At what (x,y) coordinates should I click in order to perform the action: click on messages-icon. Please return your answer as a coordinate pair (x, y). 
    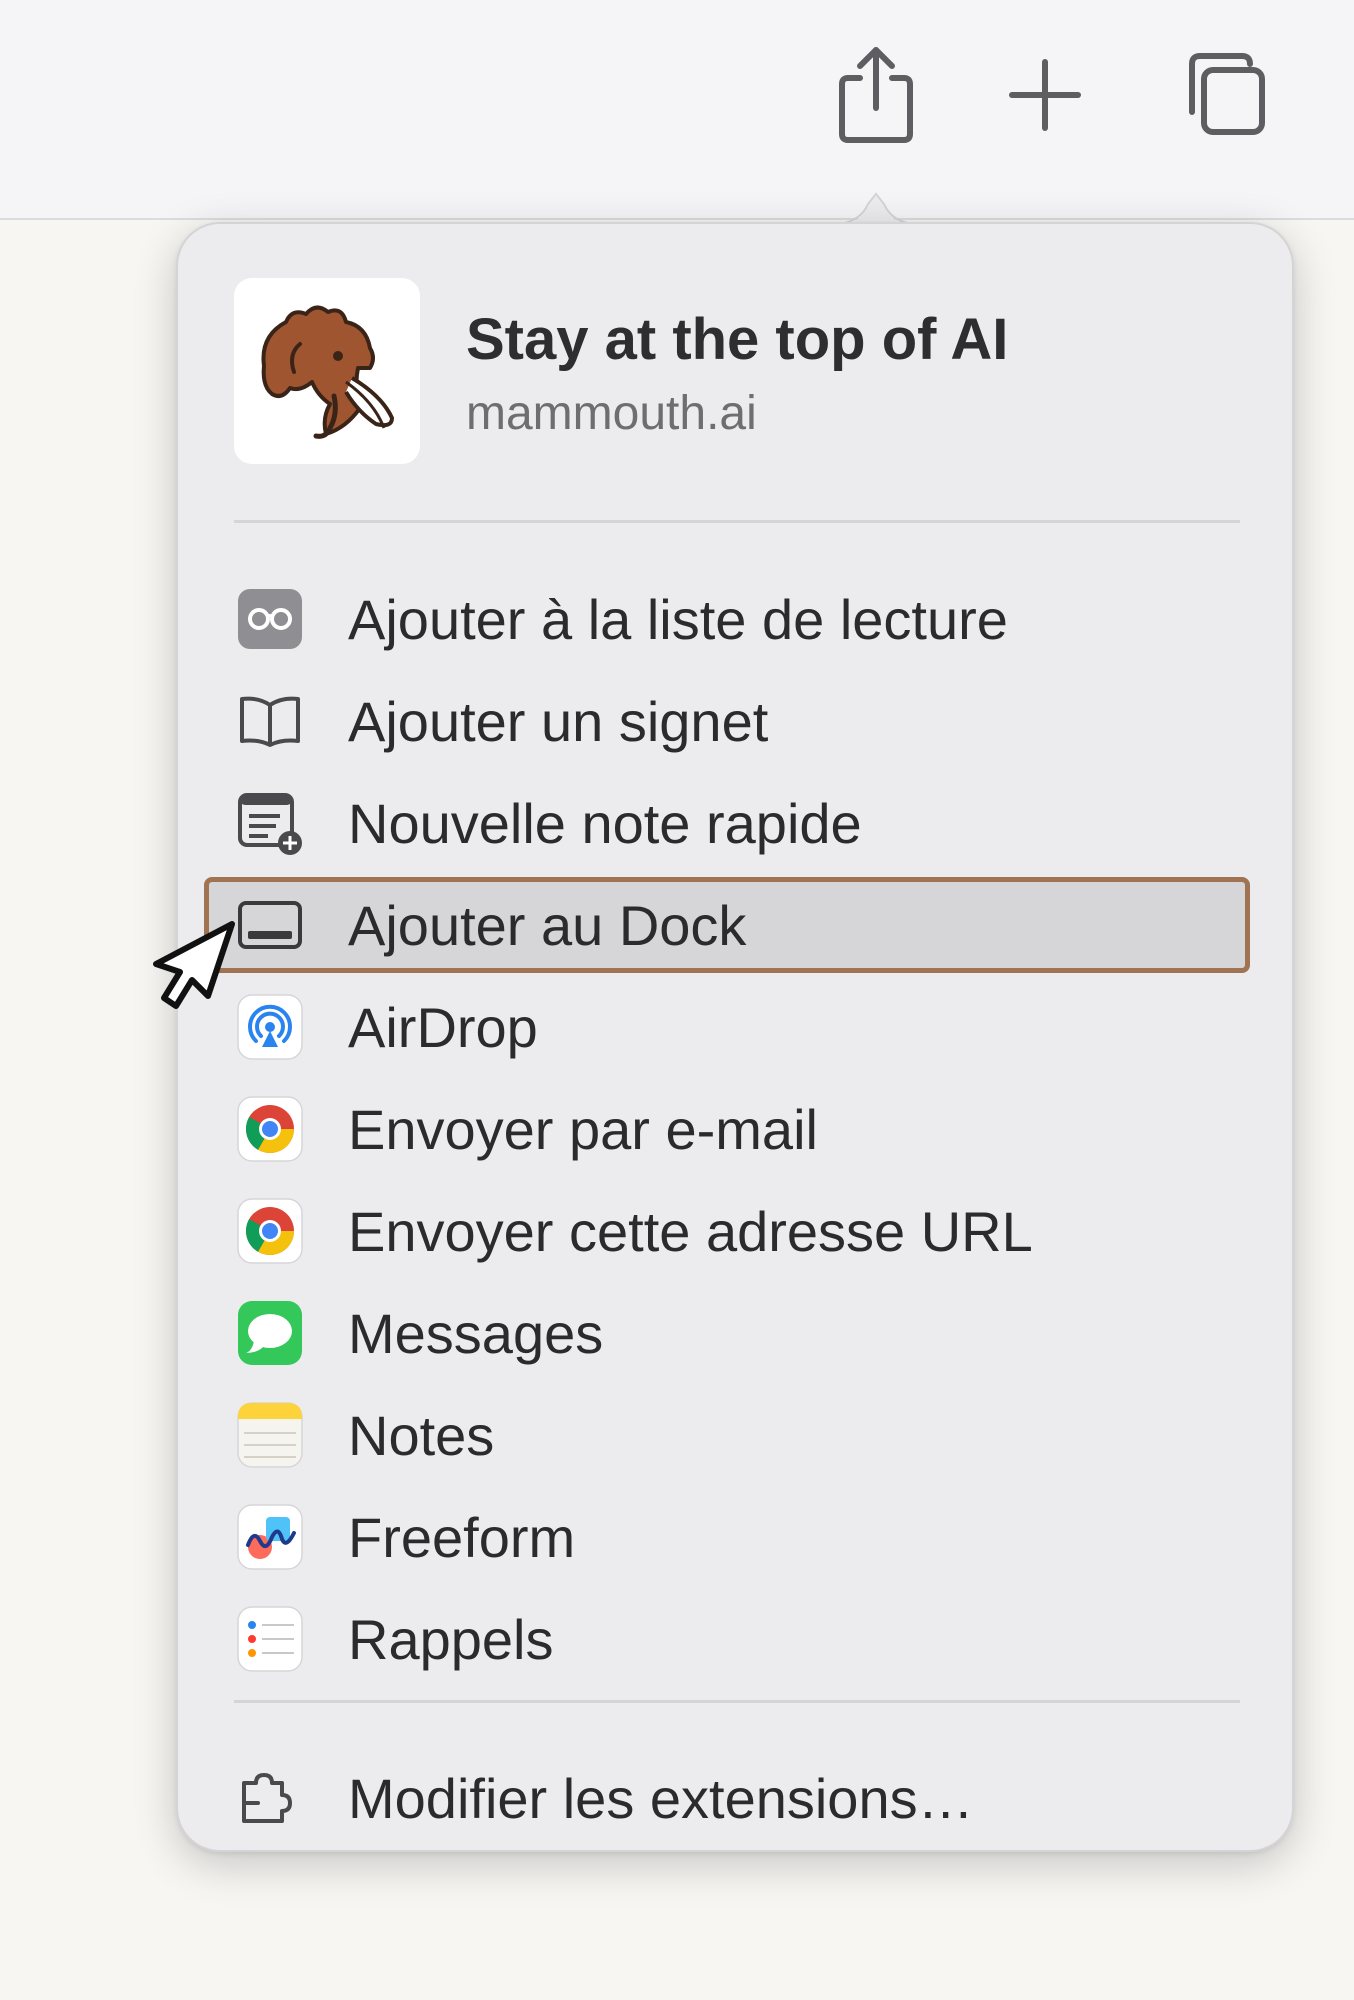
    Looking at the image, I should click on (270, 1333).